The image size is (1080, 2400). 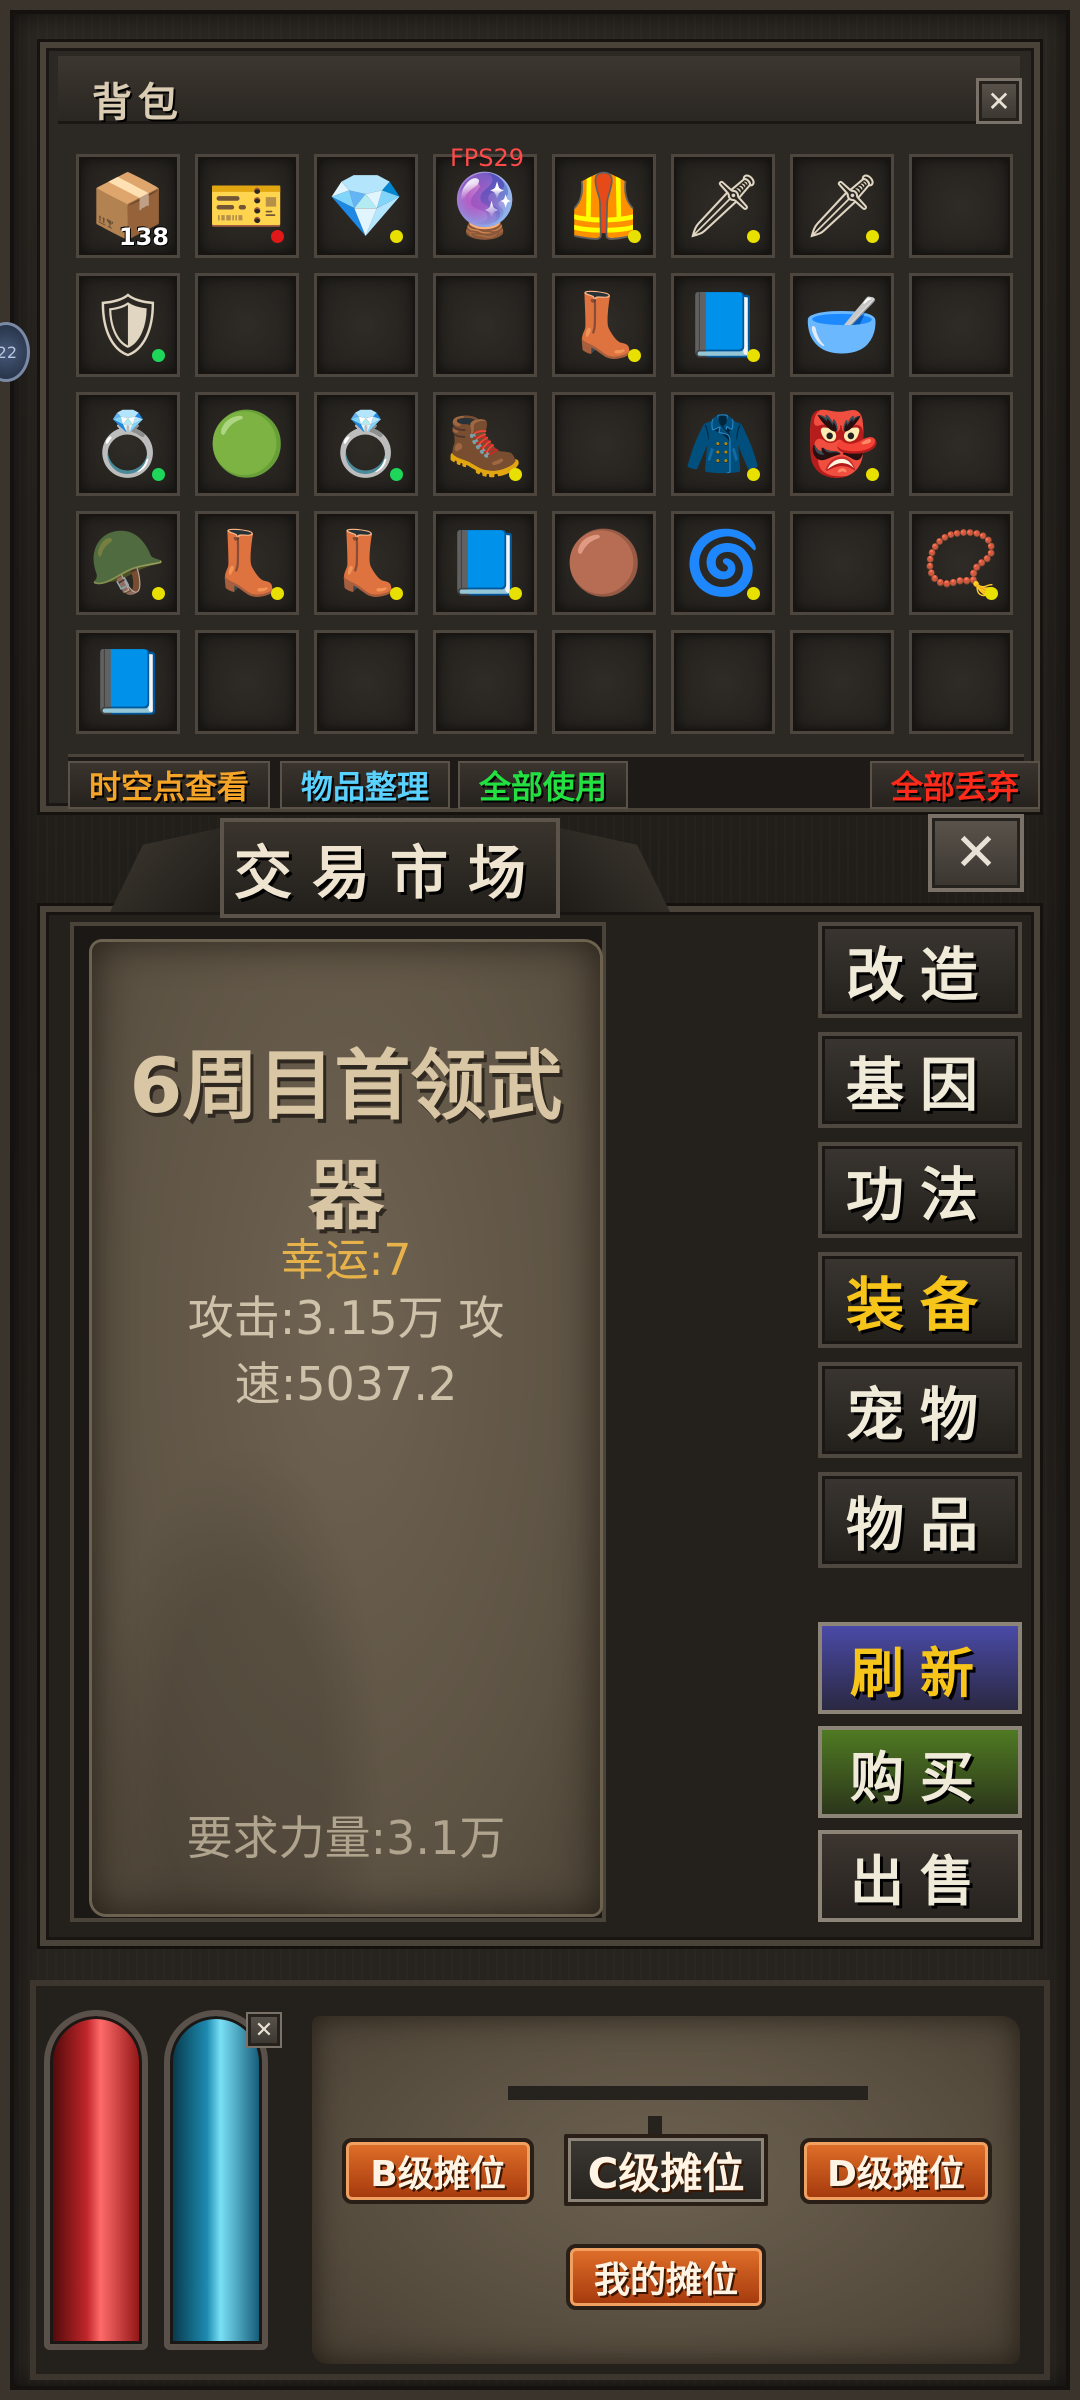 What do you see at coordinates (920, 1772) in the screenshot?
I see `buy-button: 购买` at bounding box center [920, 1772].